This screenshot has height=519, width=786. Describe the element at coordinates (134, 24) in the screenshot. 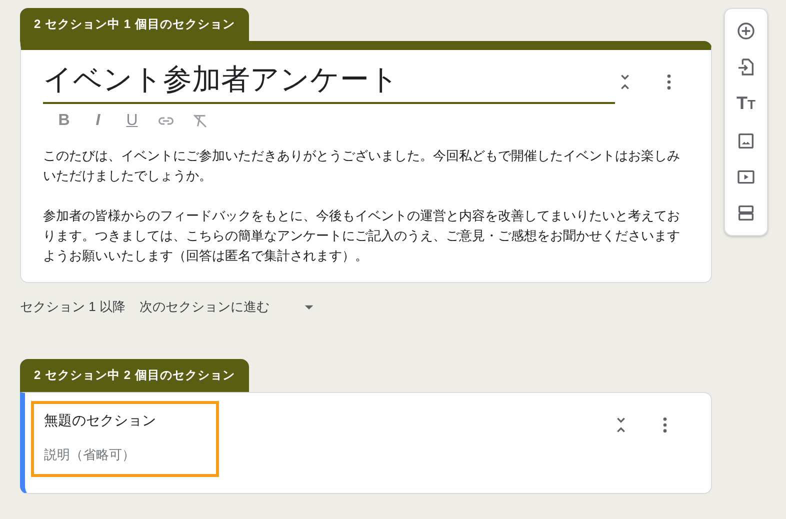

I see `section-label: 2 セクション中 1 個目のセクション` at that location.